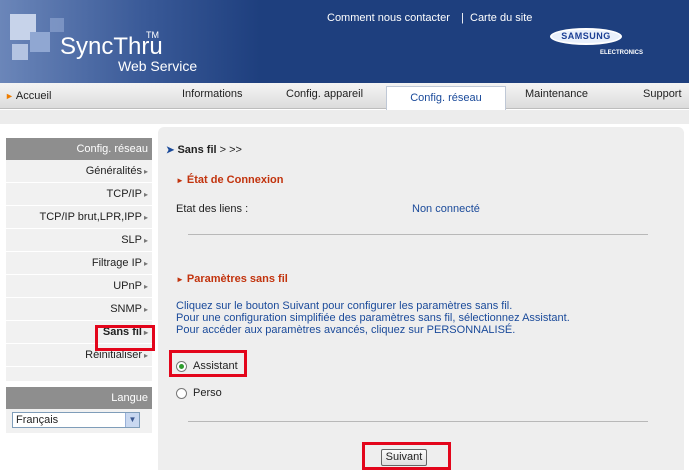  What do you see at coordinates (132, 420) in the screenshot?
I see `chevron-down-icon: ▼` at bounding box center [132, 420].